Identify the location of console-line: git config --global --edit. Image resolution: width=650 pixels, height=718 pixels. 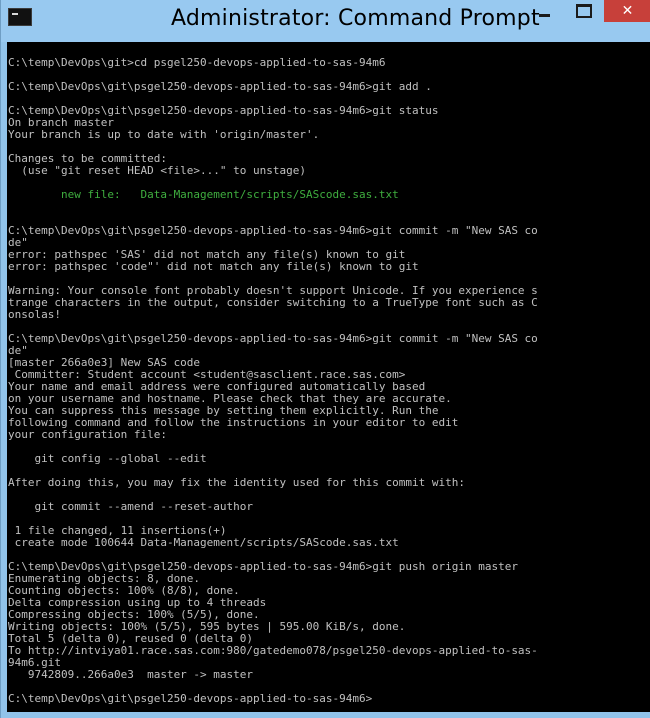
(107, 458).